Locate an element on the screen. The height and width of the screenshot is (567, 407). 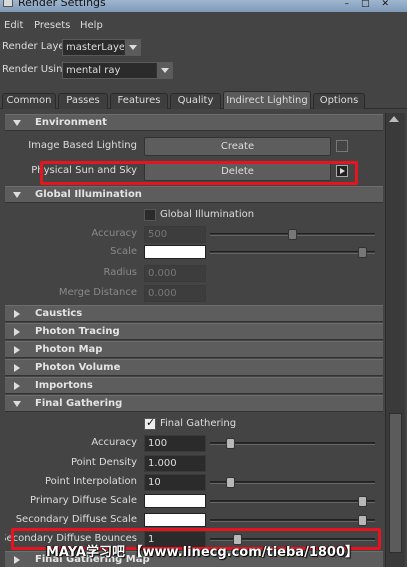
section-title: Photon Map is located at coordinates (69, 349).